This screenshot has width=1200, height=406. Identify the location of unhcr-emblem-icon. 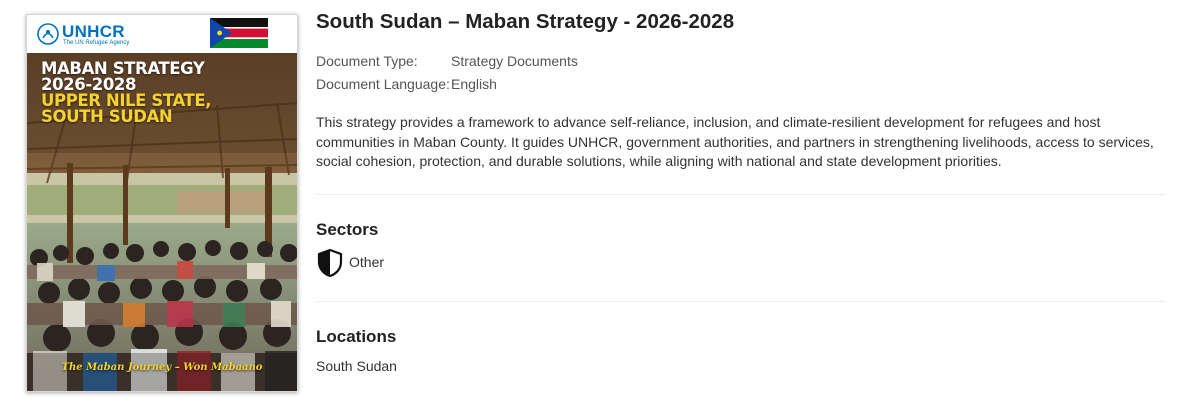
(48, 34).